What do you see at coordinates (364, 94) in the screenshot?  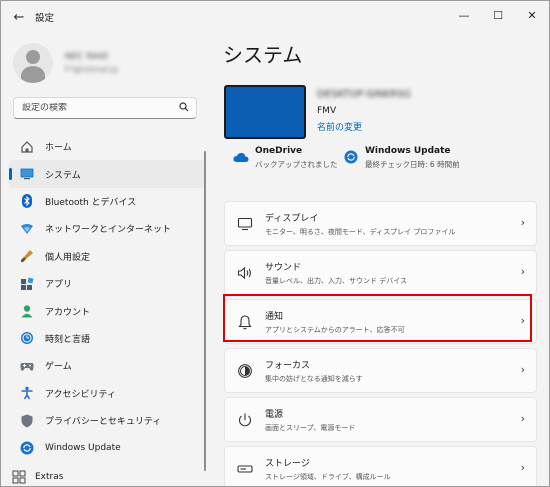 I see `device-name: DESKTOP-SINKRSG` at bounding box center [364, 94].